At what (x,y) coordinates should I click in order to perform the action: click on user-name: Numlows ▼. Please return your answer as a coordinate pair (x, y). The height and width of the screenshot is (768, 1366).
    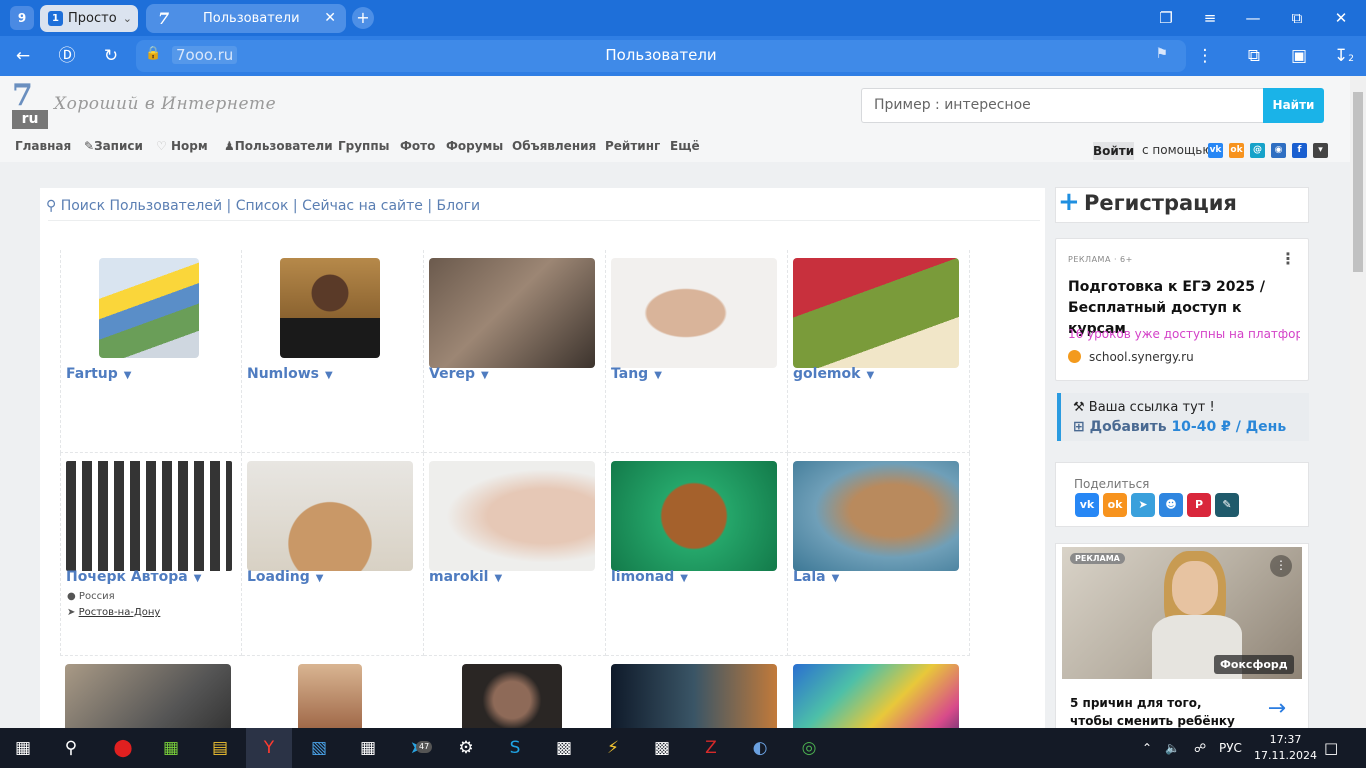
    Looking at the image, I should click on (290, 374).